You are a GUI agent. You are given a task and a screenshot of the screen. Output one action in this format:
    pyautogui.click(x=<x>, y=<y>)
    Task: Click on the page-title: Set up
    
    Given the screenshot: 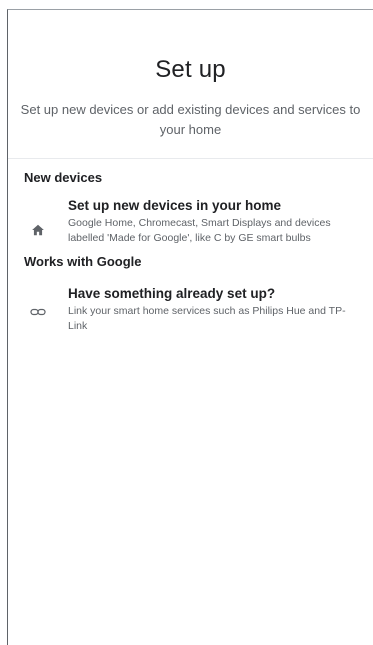 What is the action you would take?
    pyautogui.click(x=190, y=69)
    